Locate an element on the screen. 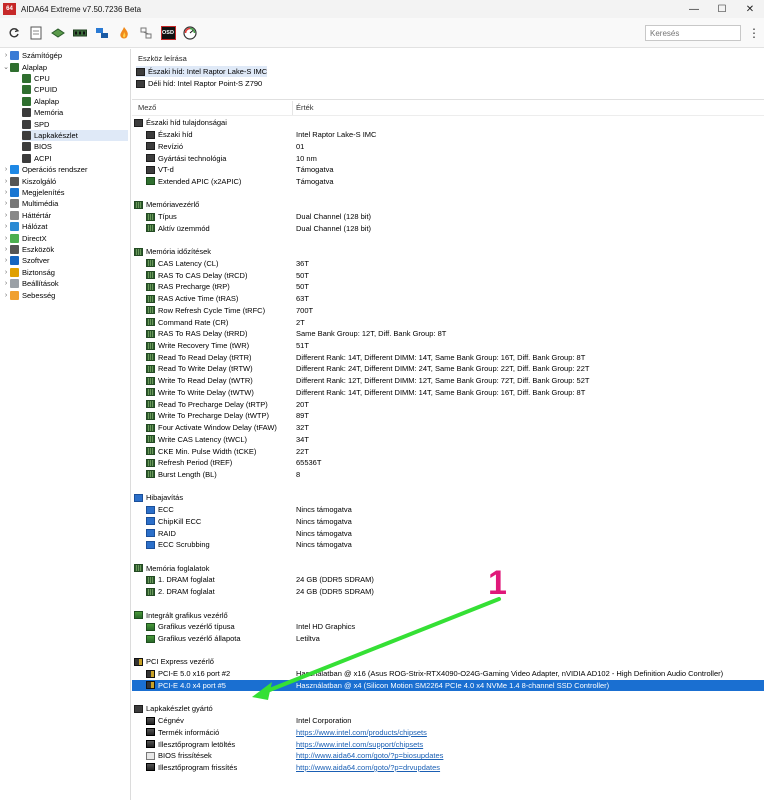 This screenshot has width=764, height=800. sidebar-item: CPUID is located at coordinates (75, 90).